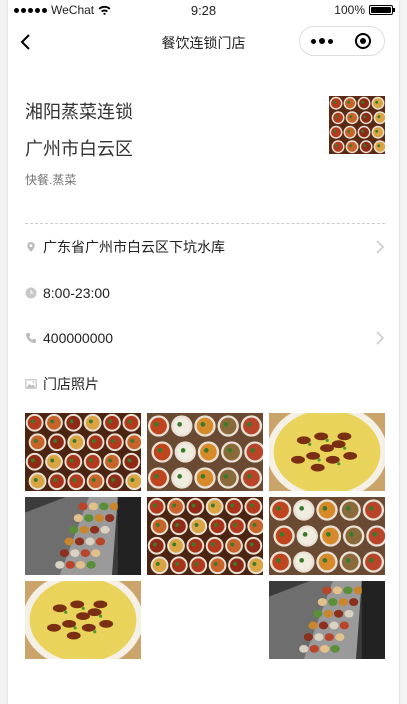 This screenshot has height=704, width=407. What do you see at coordinates (205, 293) in the screenshot?
I see `hours-row: 8:00-23:00` at bounding box center [205, 293].